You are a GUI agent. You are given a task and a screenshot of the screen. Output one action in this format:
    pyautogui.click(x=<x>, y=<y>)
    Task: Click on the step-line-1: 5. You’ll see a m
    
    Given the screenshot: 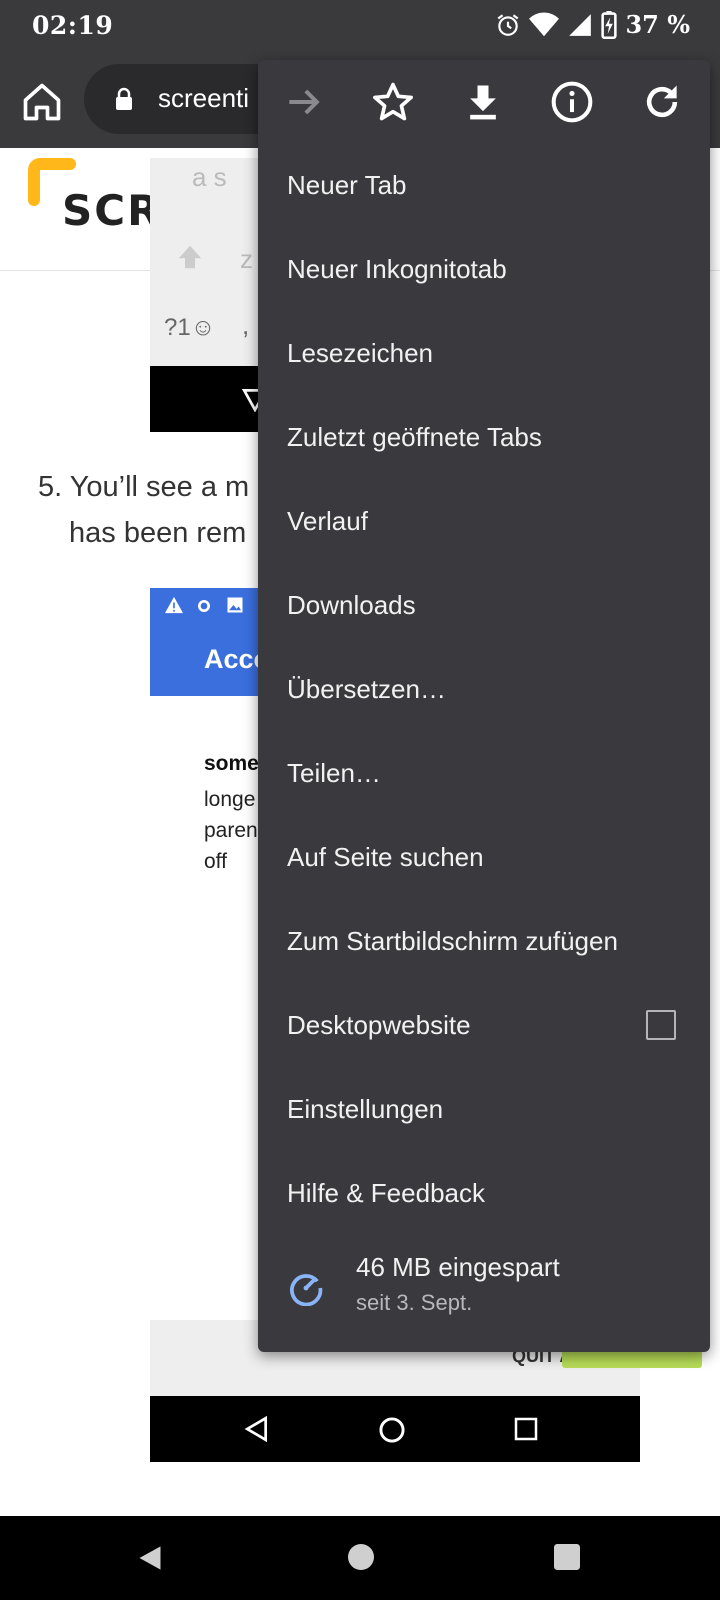 What is the action you would take?
    pyautogui.click(x=144, y=487)
    